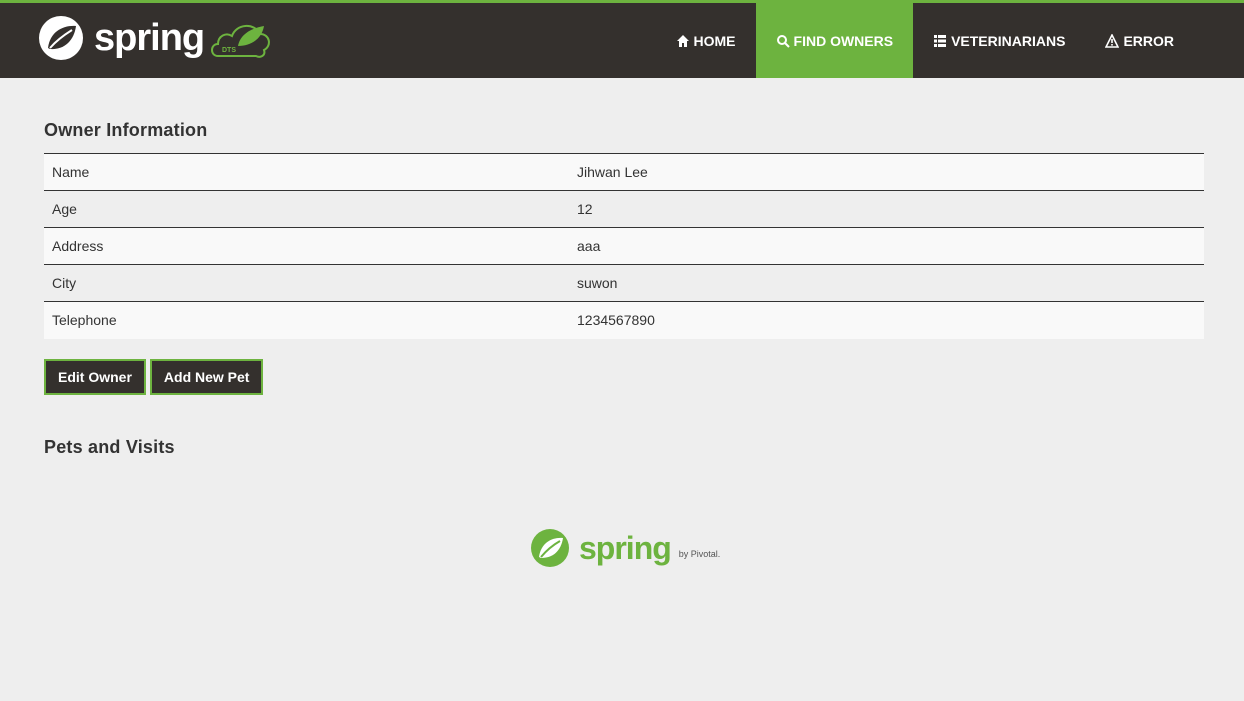  Describe the element at coordinates (126, 130) in the screenshot. I see `owner-information-title: Owner Information` at that location.